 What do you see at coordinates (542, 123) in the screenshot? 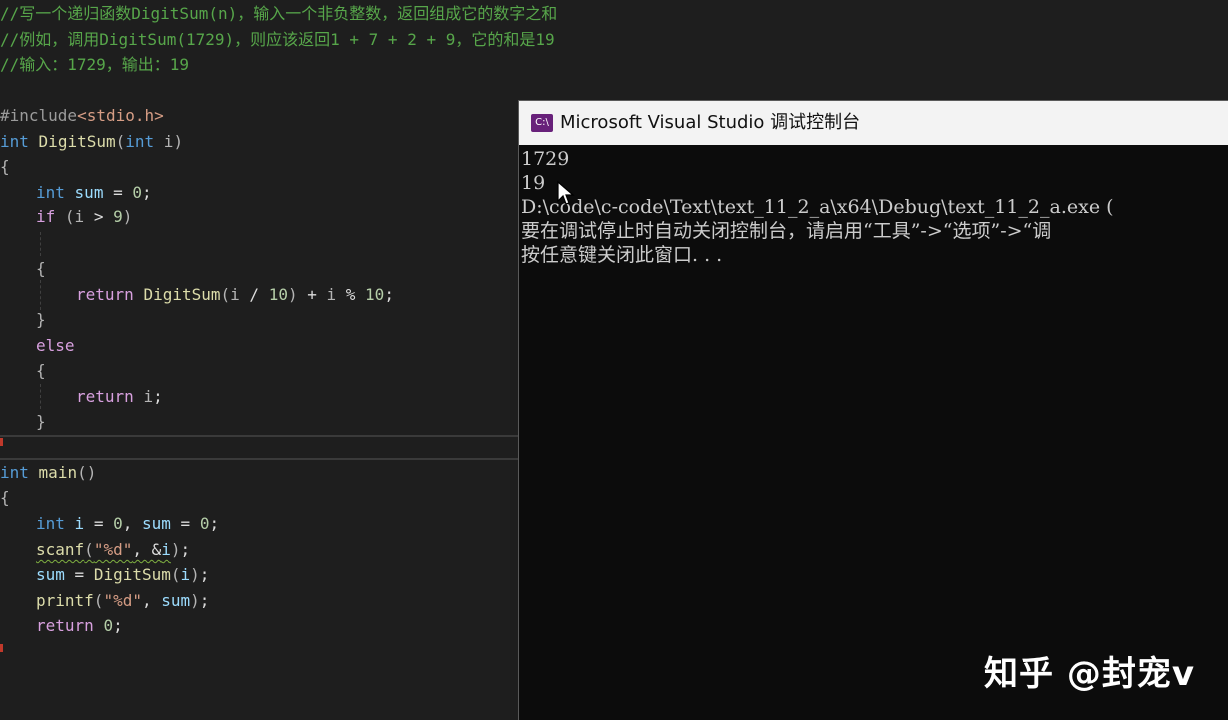
I see `console-app-icon: C:\` at bounding box center [542, 123].